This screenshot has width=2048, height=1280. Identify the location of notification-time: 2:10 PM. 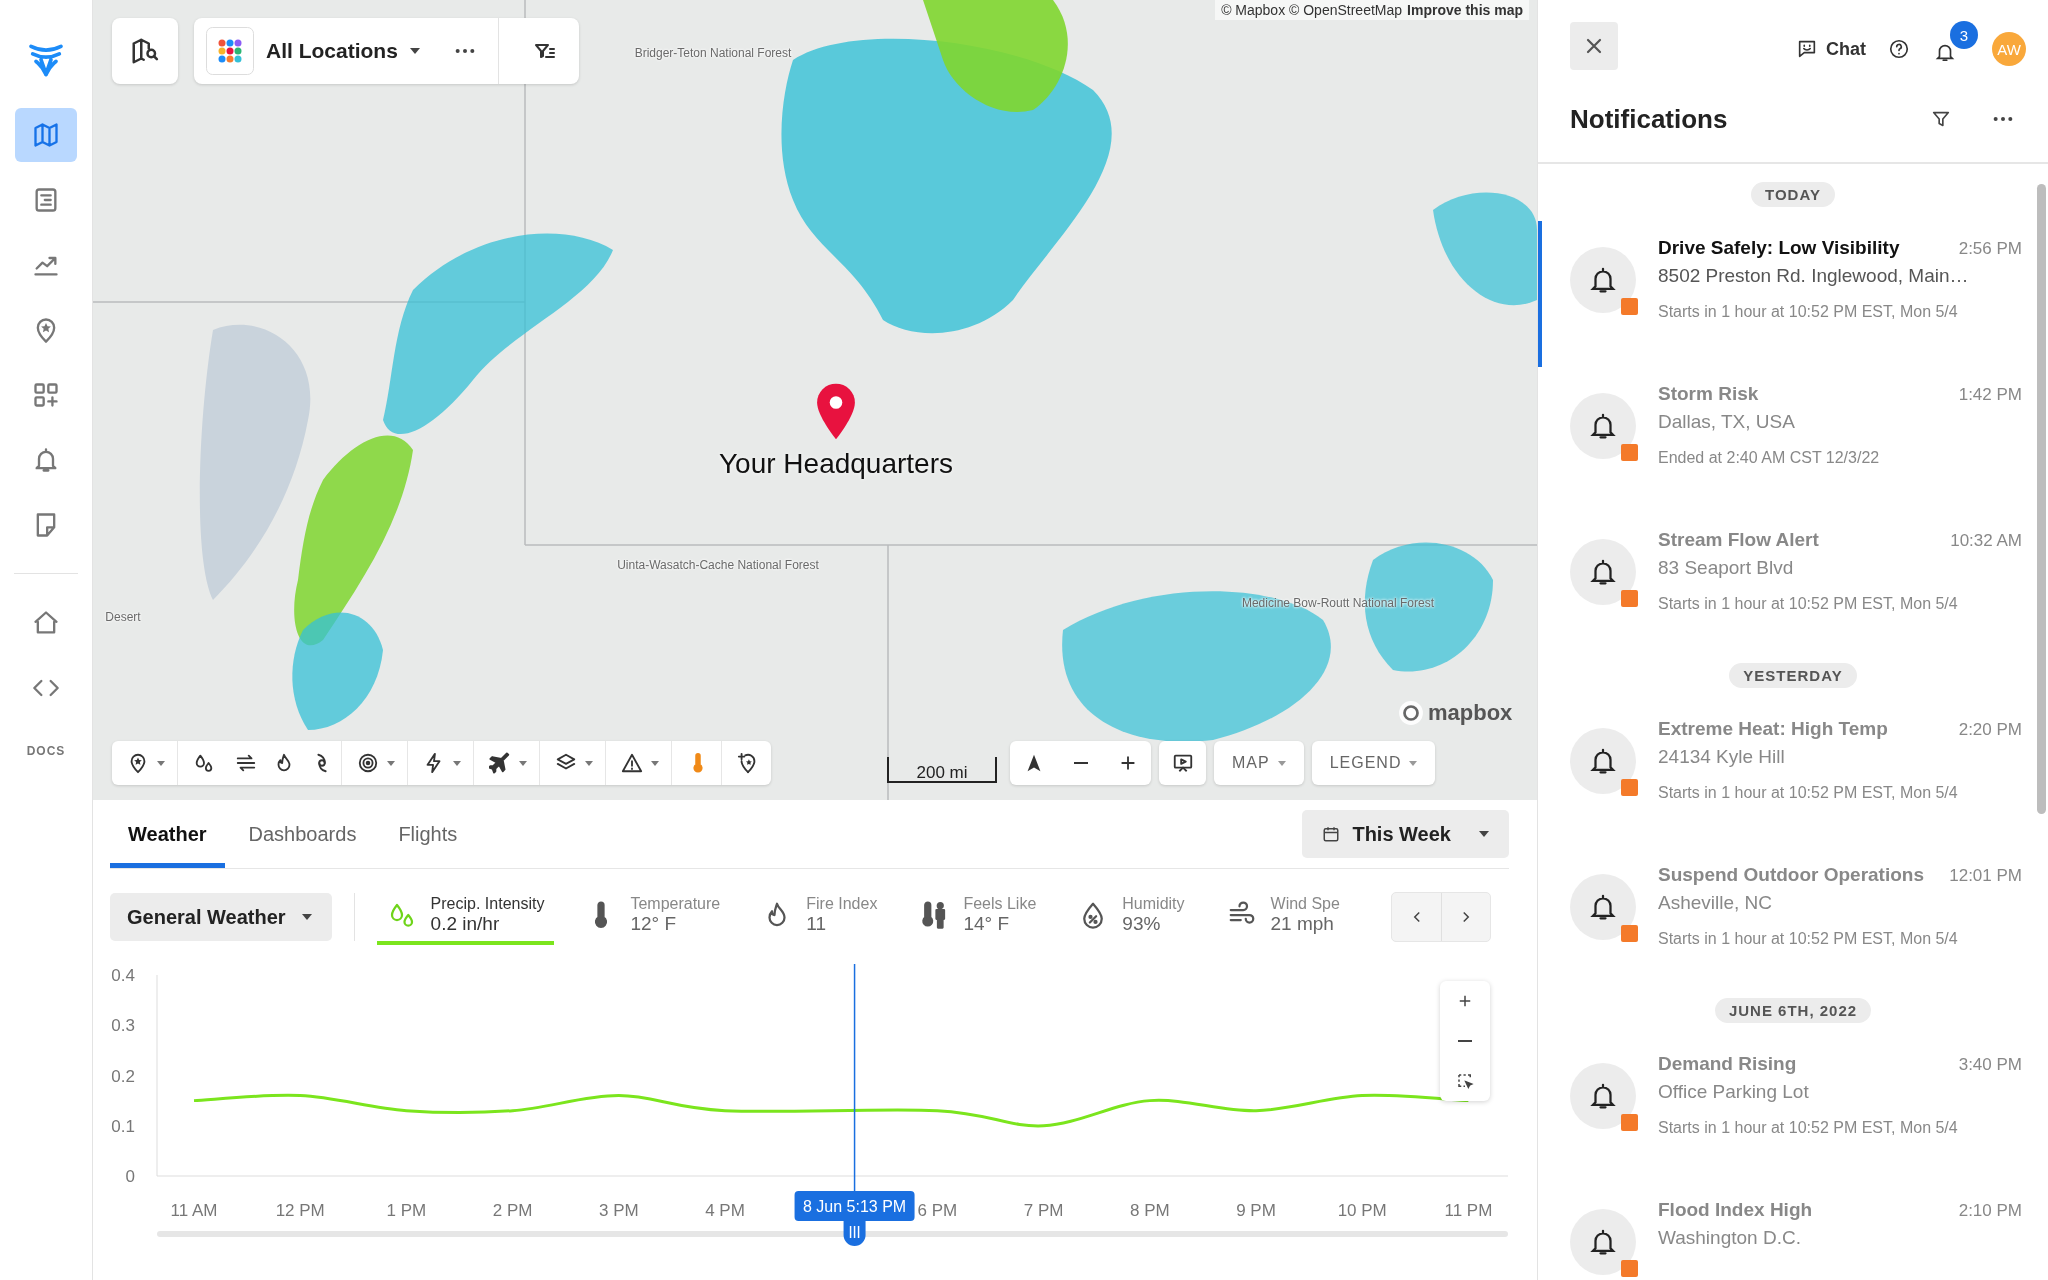
(1990, 1211).